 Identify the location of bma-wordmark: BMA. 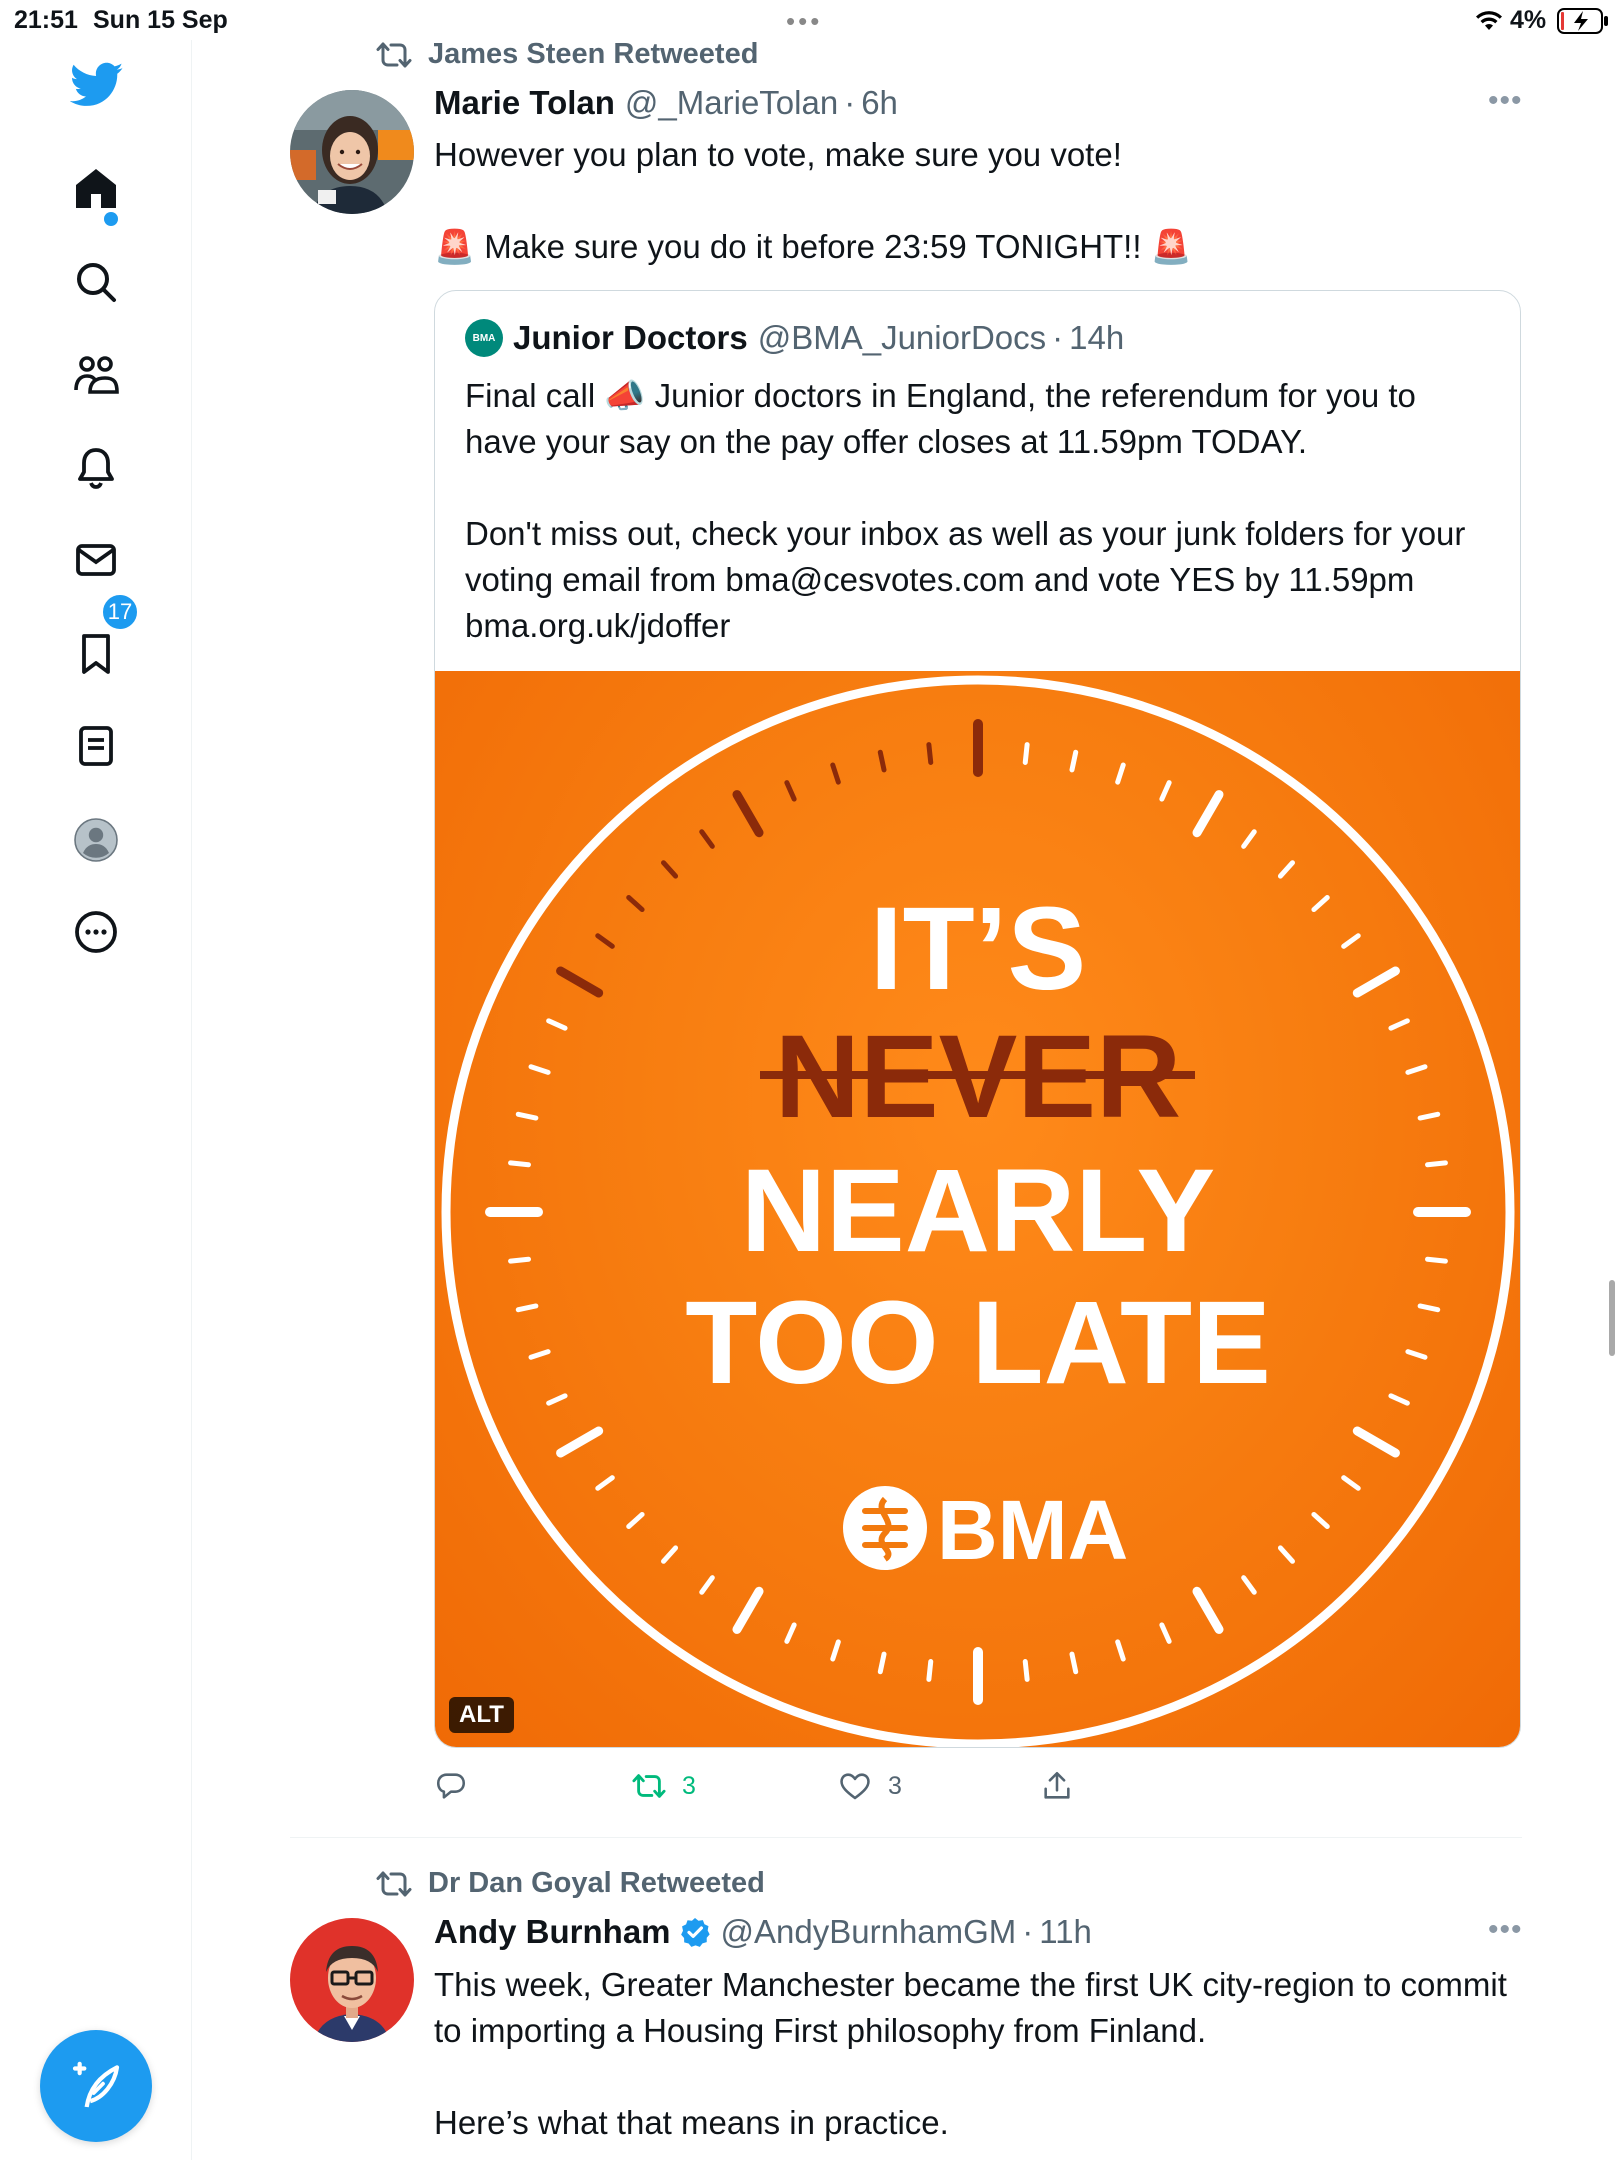
(1032, 1530).